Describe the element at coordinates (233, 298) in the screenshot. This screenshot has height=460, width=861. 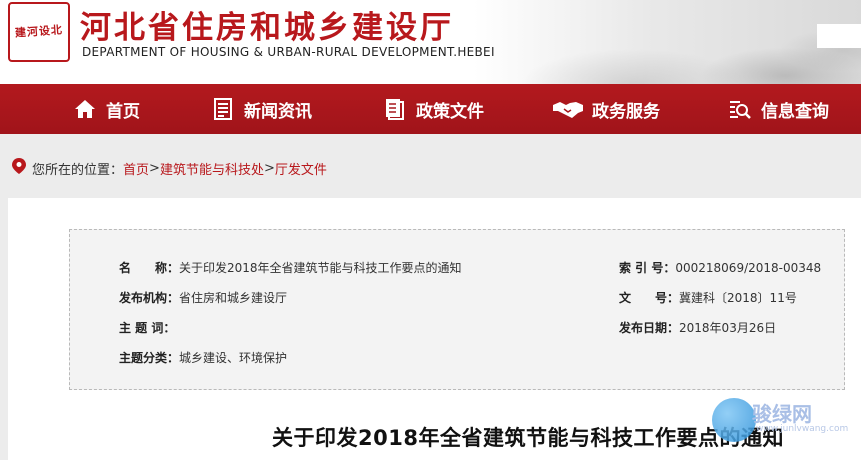
I see `info-org-value: 省住房和城乡建设厅` at that location.